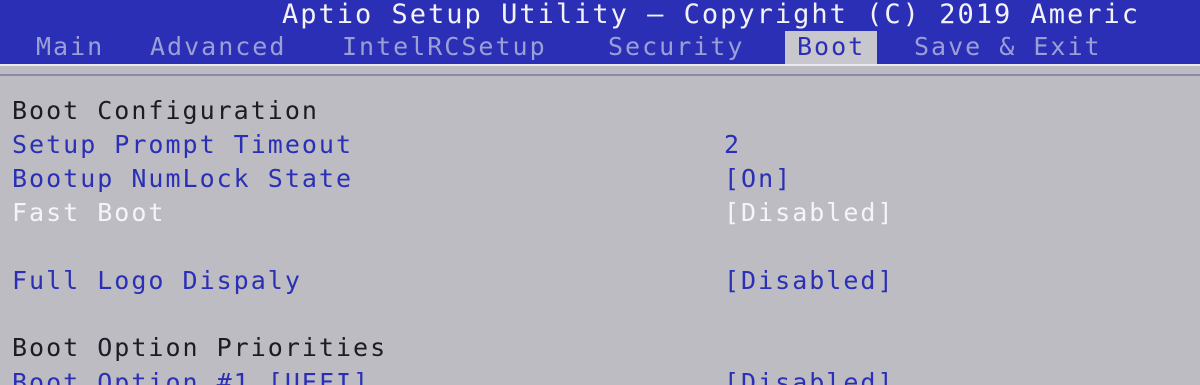 Image resolution: width=1200 pixels, height=385 pixels. Describe the element at coordinates (165, 110) in the screenshot. I see `boot-configuration-heading: Boot Configuration` at that location.